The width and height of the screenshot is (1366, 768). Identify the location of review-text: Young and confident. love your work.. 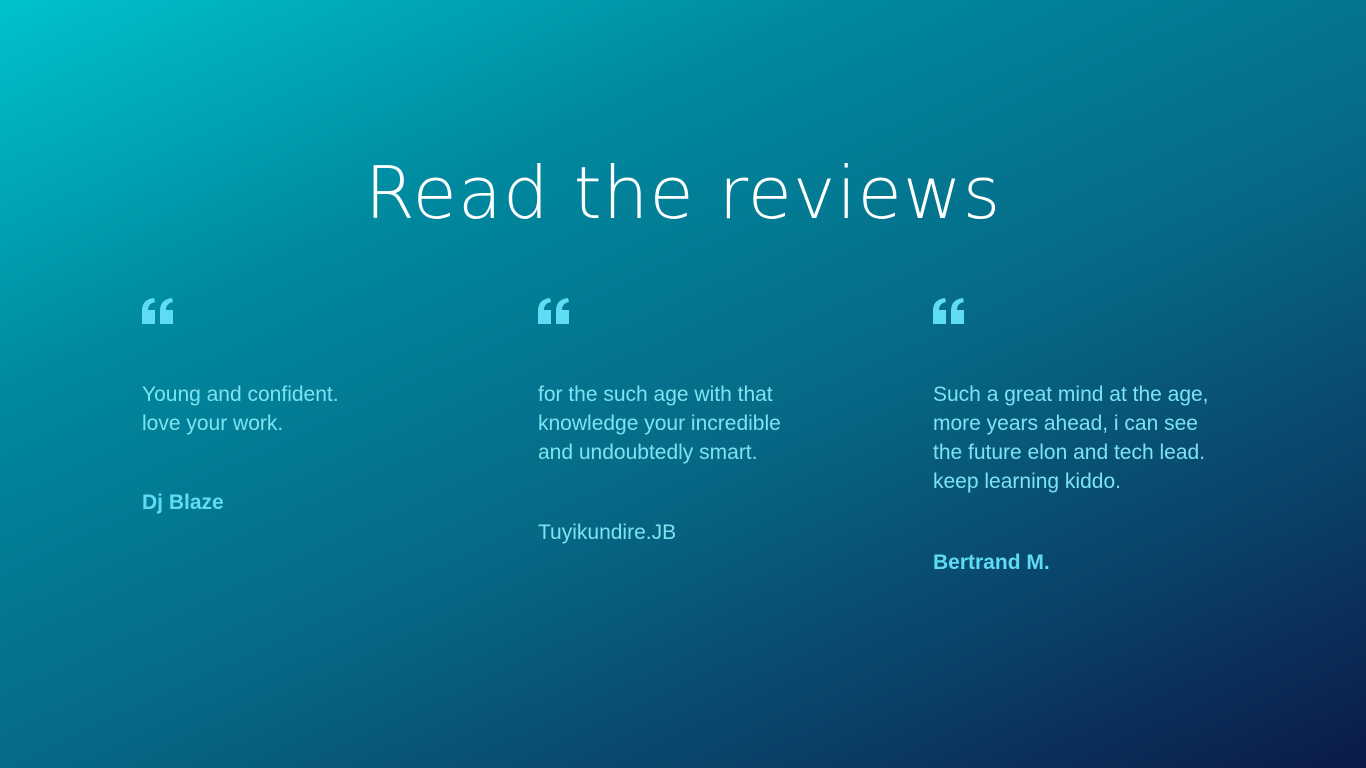
(240, 409).